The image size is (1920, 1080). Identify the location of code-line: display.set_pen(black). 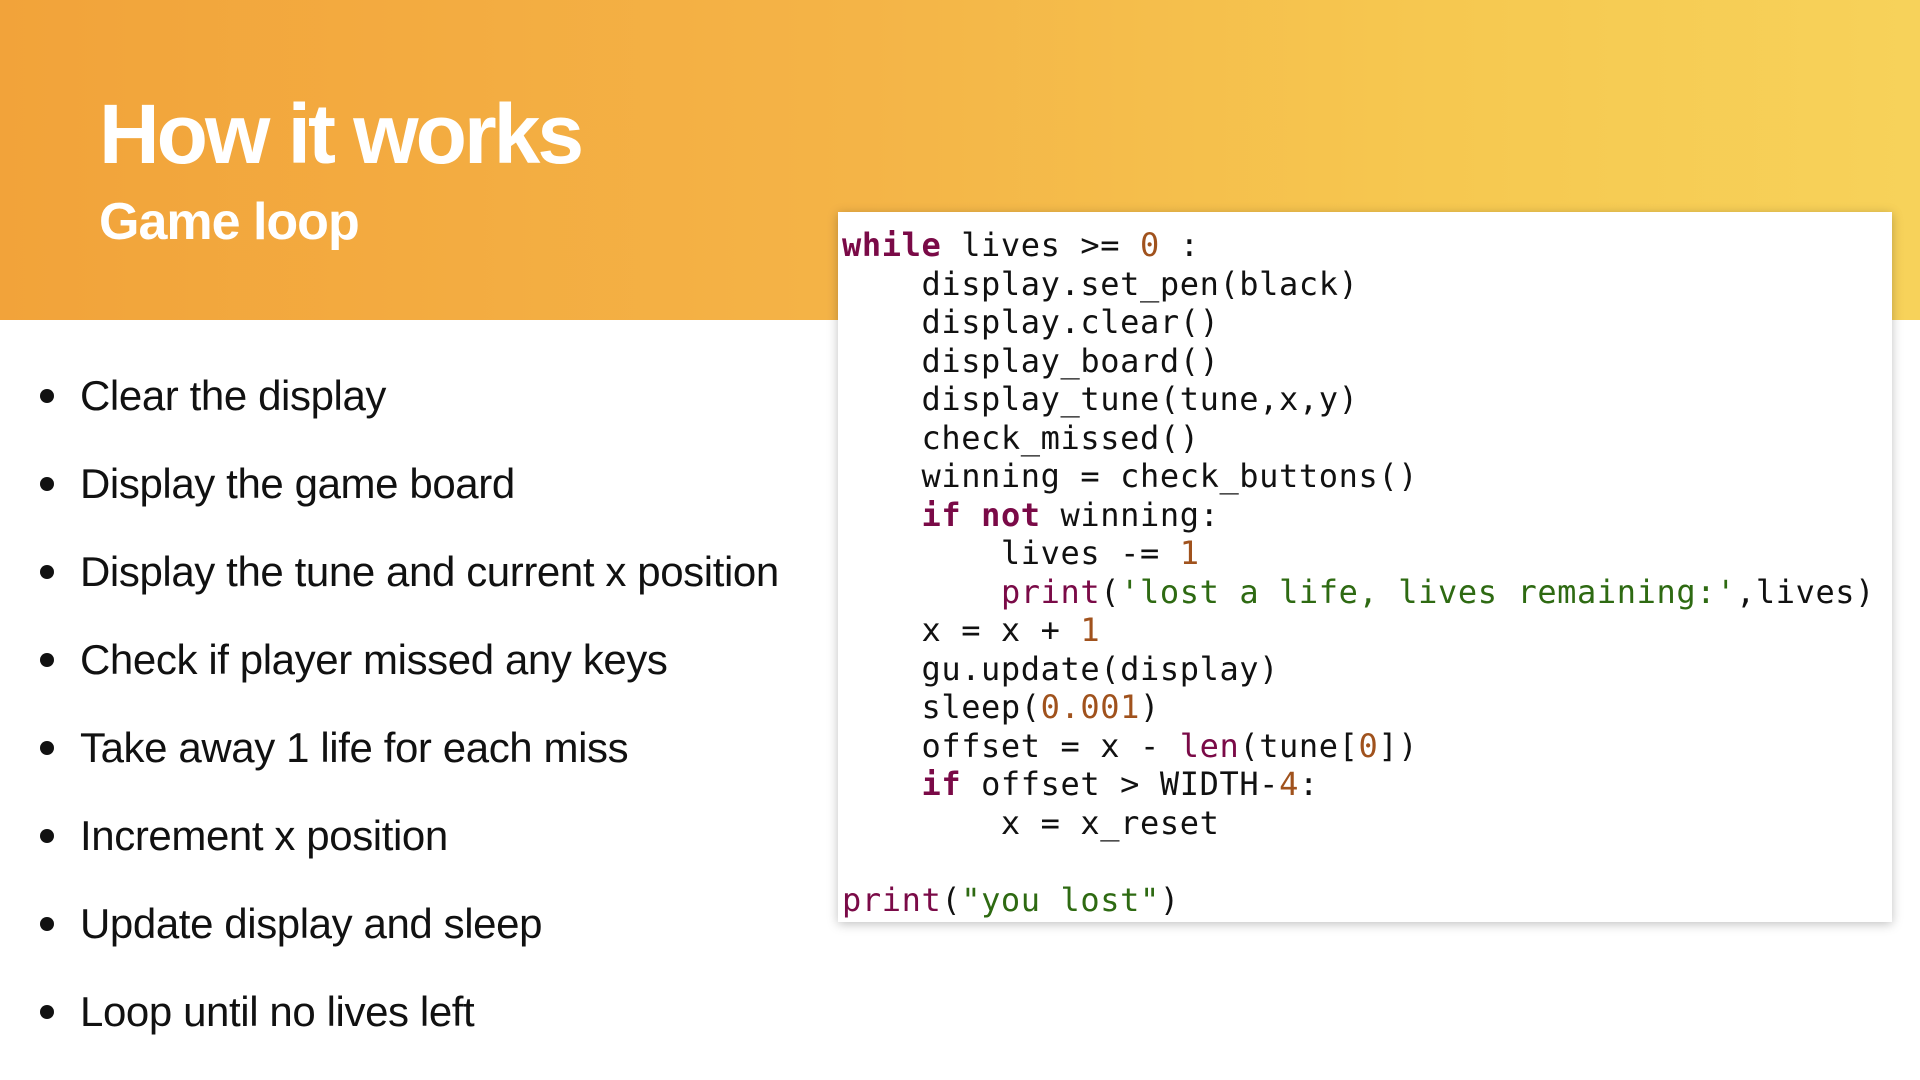
(1367, 284).